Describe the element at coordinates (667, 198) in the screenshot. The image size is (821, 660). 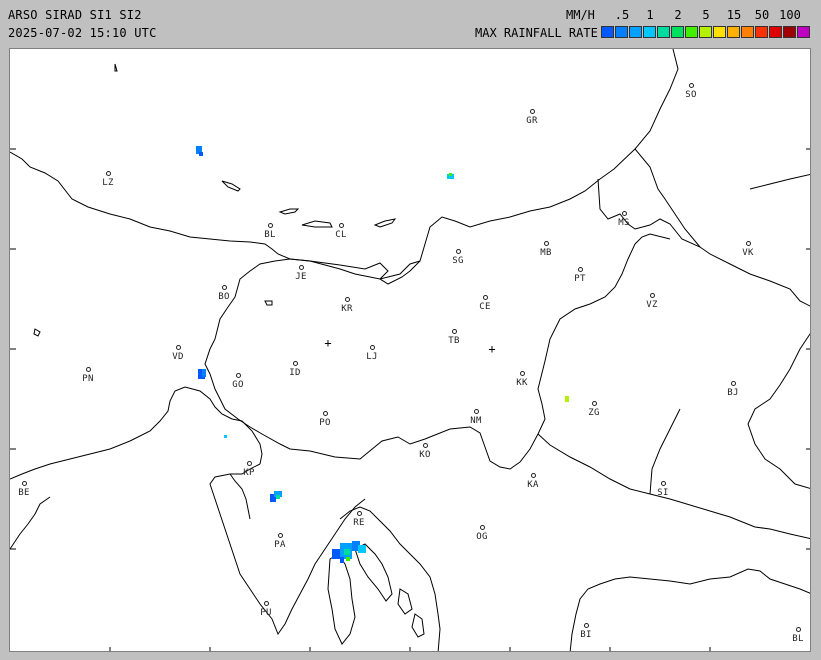
I see `border-northeast` at that location.